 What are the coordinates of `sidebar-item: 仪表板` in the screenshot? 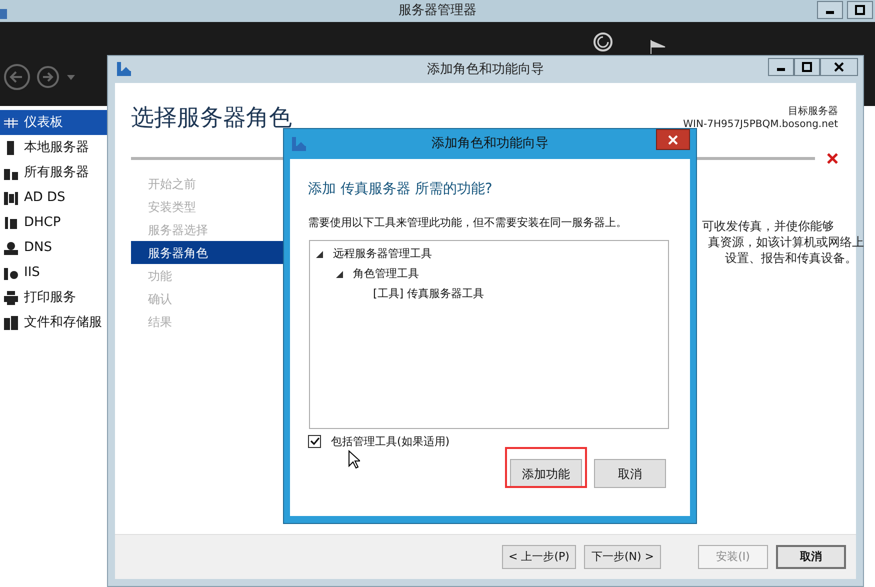 It's located at (53, 122).